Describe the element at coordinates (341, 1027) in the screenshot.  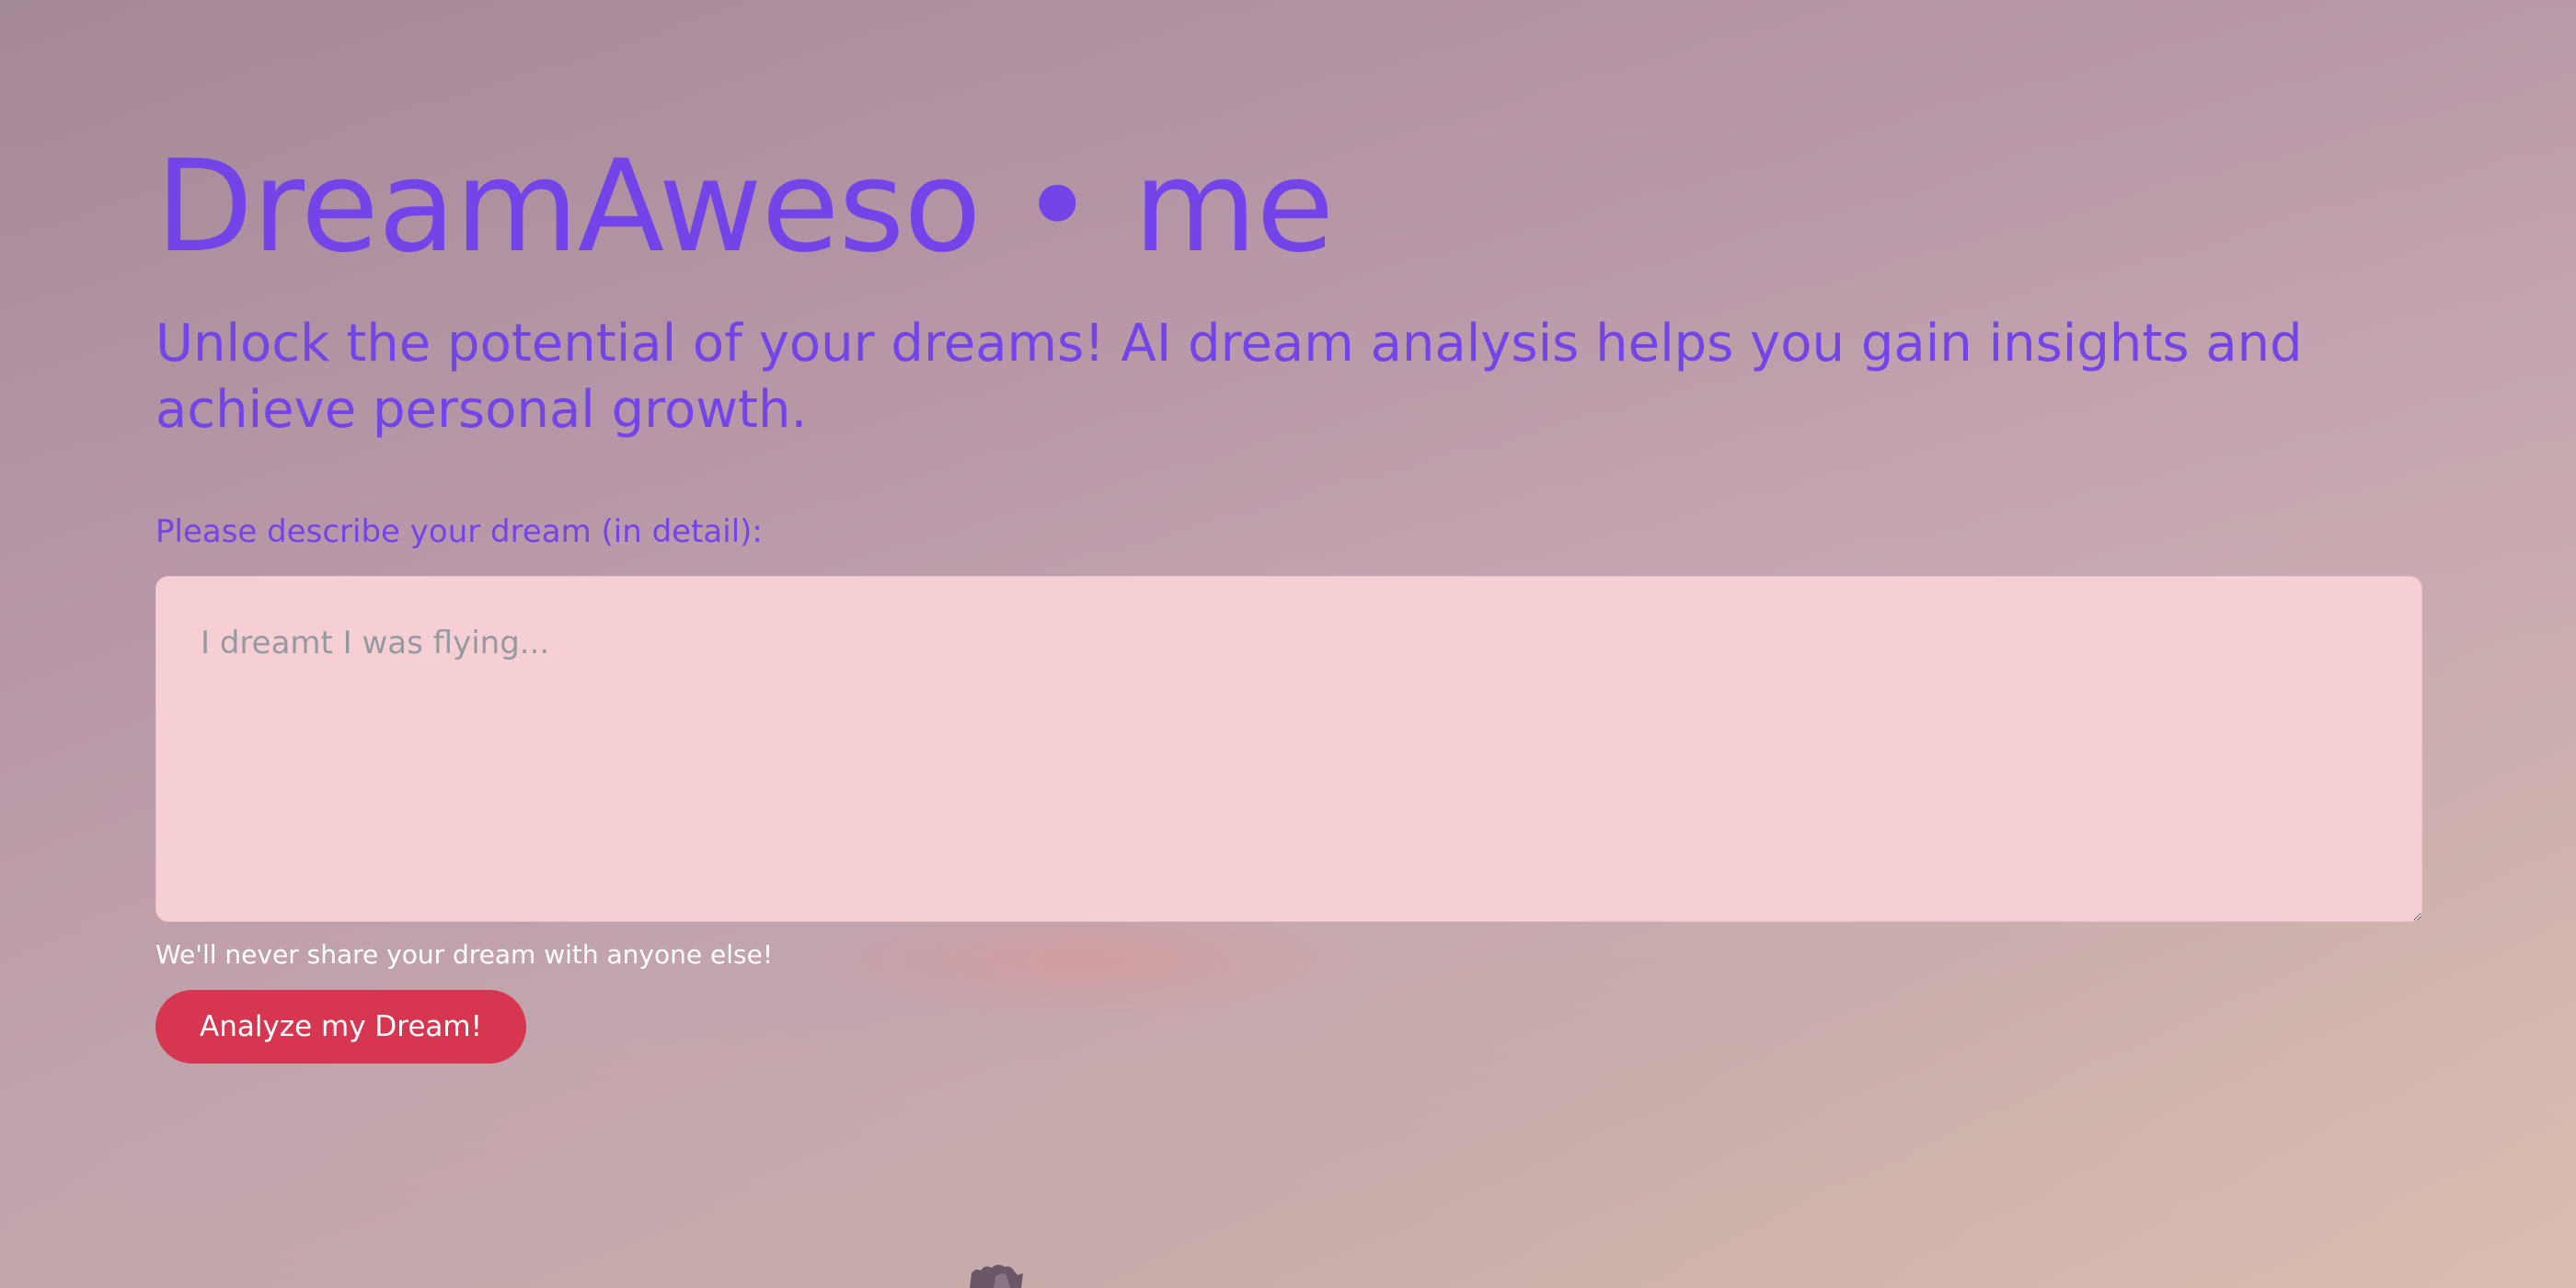
I see `analyze-dream-button: Analyze my Dream!` at that location.